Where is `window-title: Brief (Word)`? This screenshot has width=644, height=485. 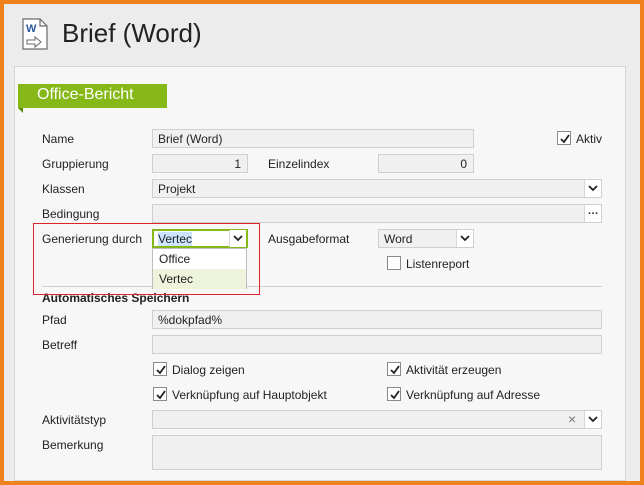 window-title: Brief (Word) is located at coordinates (132, 33).